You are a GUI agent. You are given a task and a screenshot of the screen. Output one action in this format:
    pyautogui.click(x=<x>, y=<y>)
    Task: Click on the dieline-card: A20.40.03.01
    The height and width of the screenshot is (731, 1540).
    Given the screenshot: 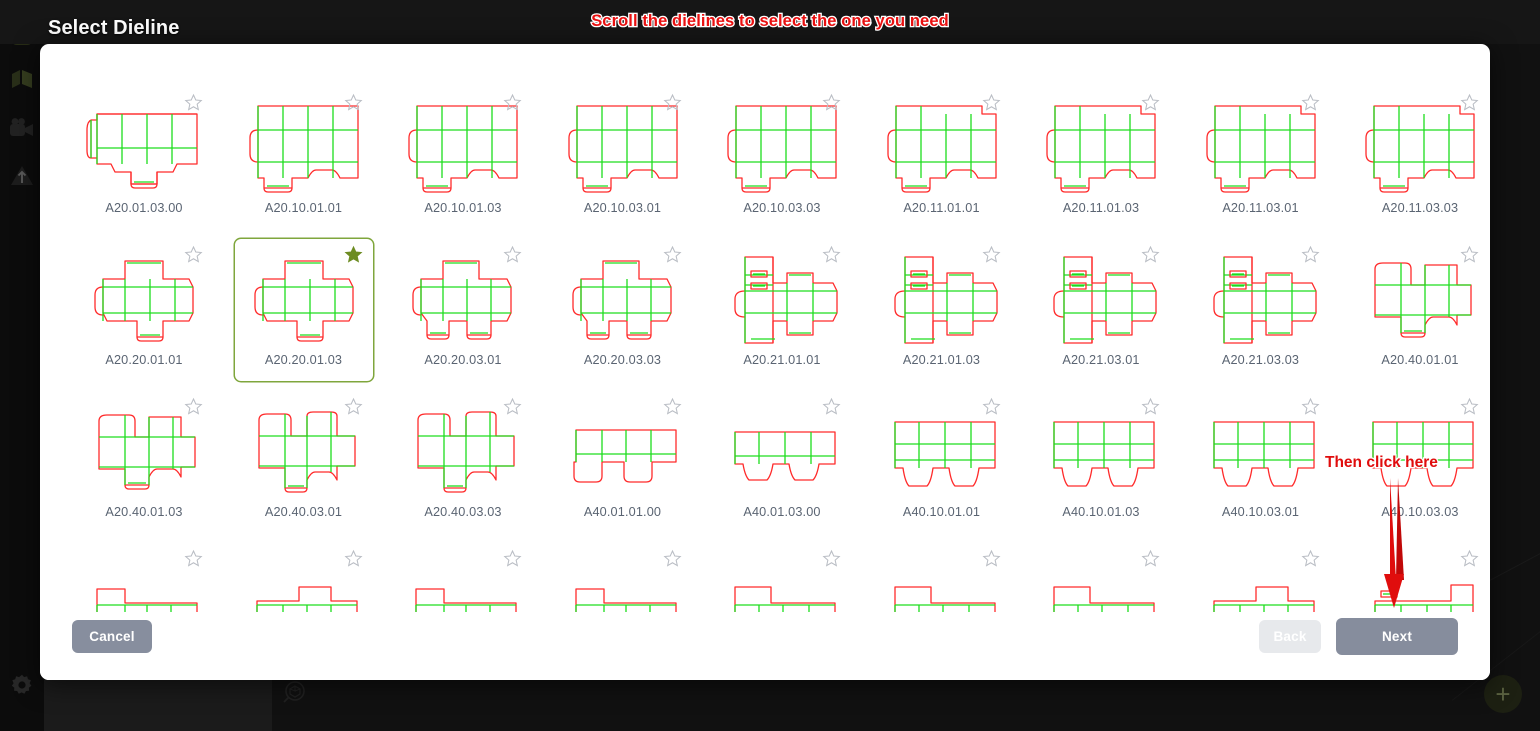 What is the action you would take?
    pyautogui.click(x=303, y=462)
    